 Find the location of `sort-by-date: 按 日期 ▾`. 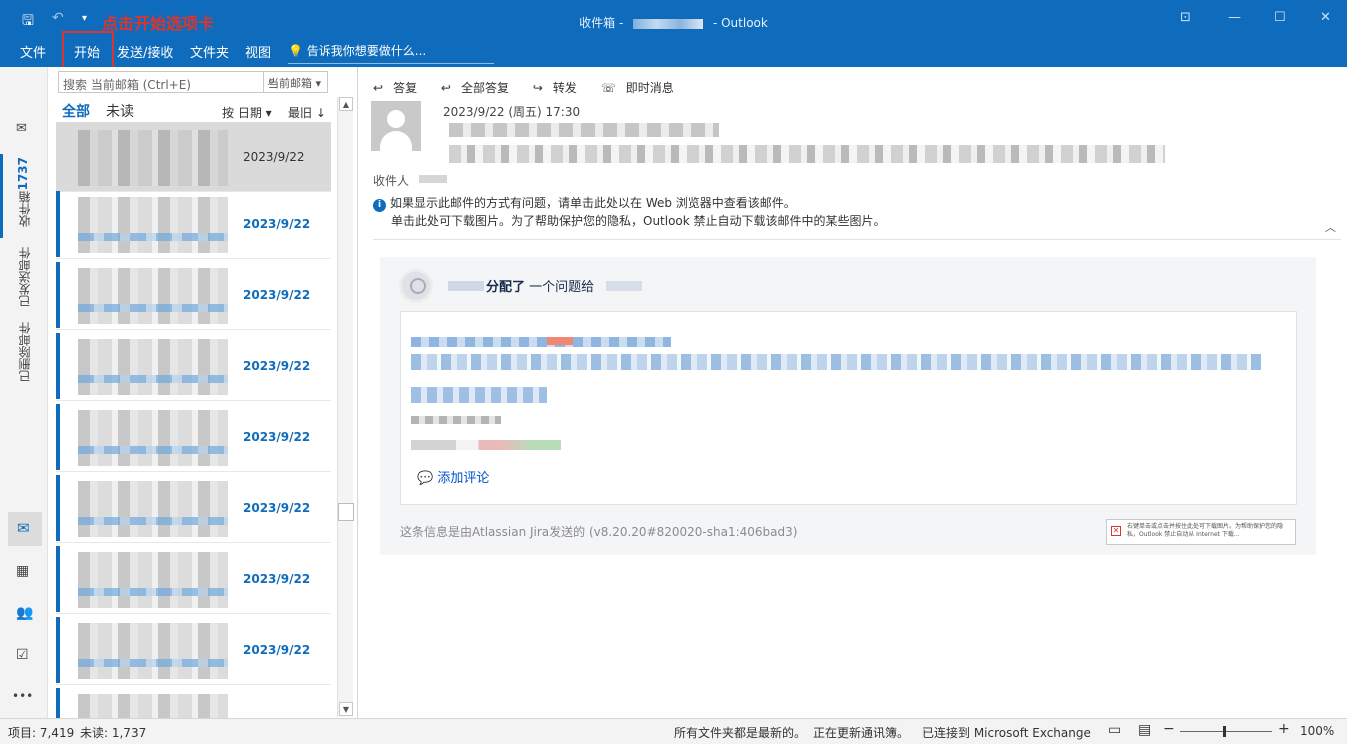

sort-by-date: 按 日期 ▾ is located at coordinates (247, 112).